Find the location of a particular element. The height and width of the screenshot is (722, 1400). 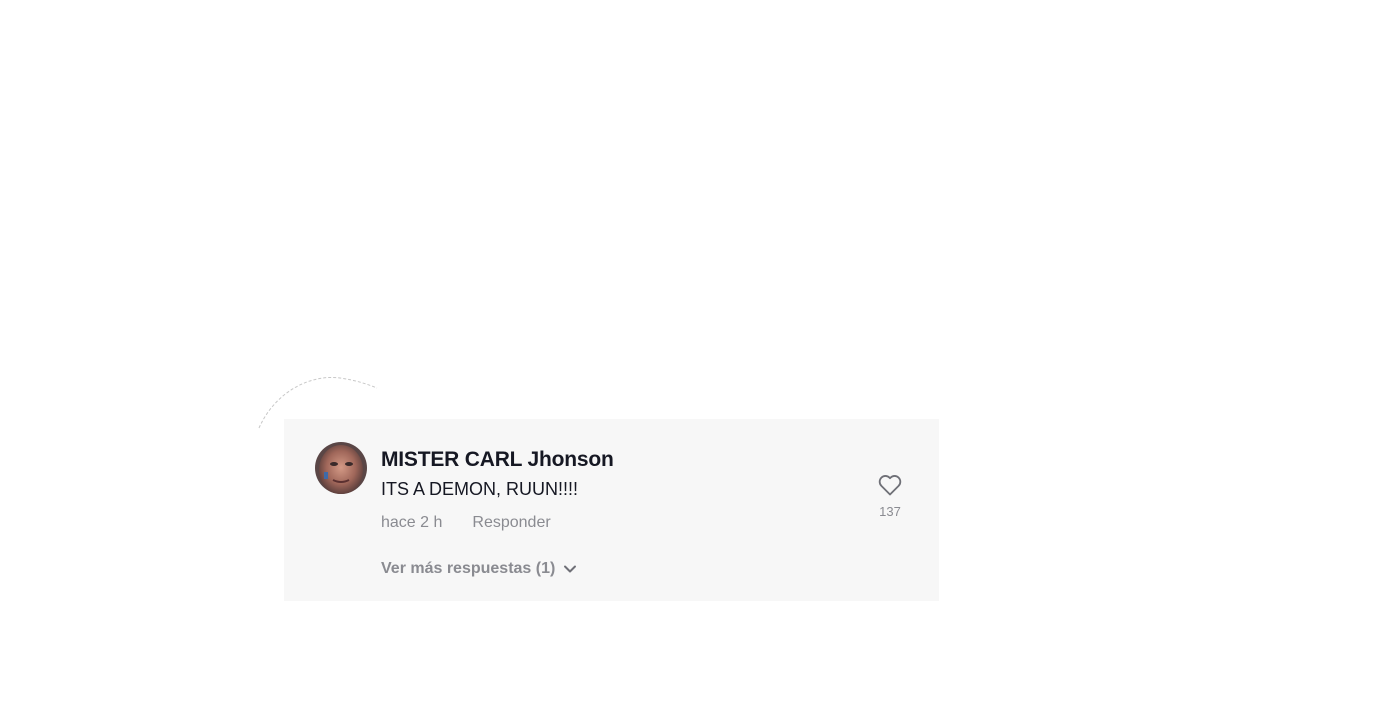

like-button: 137 is located at coordinates (890, 496).